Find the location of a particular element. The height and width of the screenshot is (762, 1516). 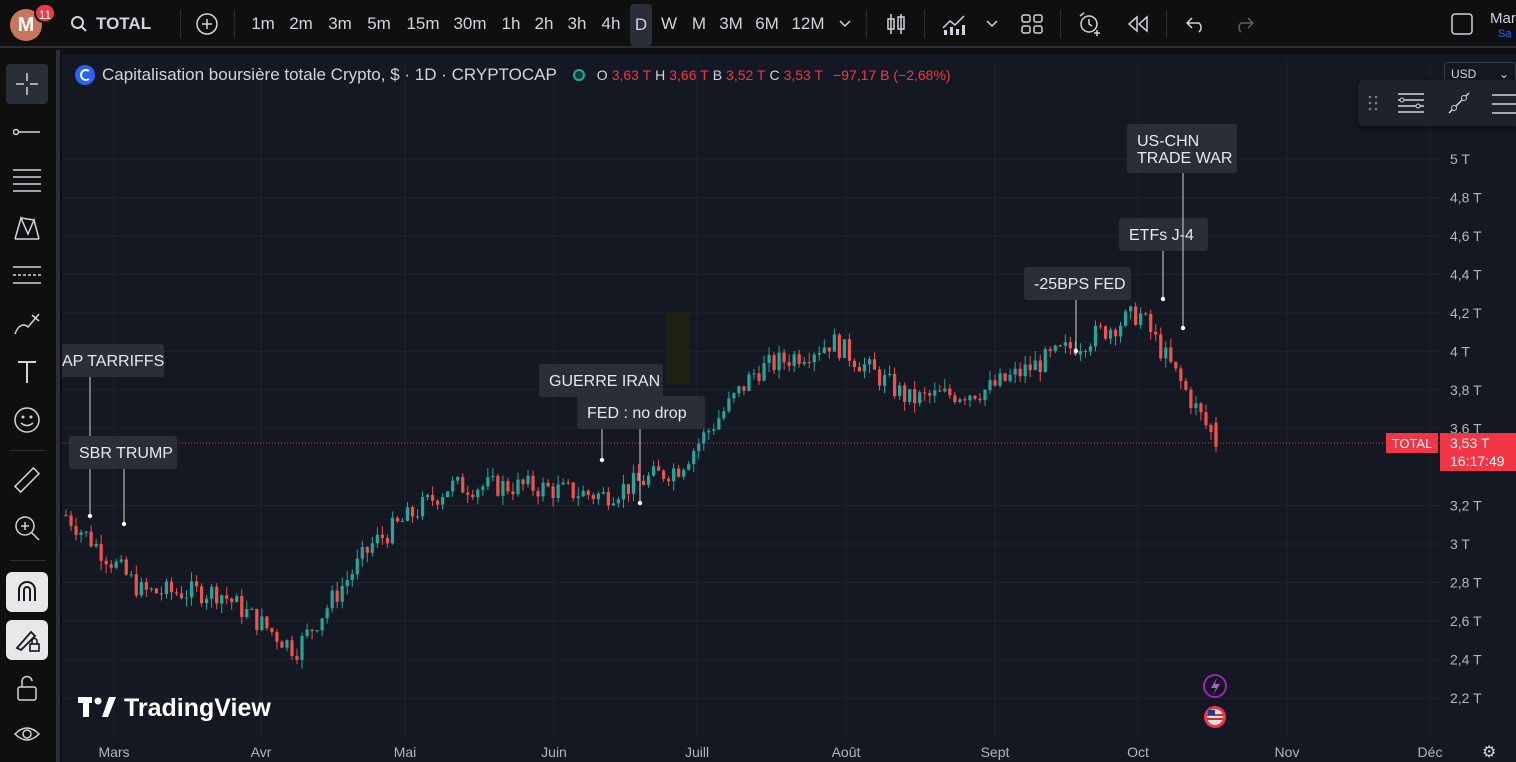

rewind-icon is located at coordinates (1137, 24).